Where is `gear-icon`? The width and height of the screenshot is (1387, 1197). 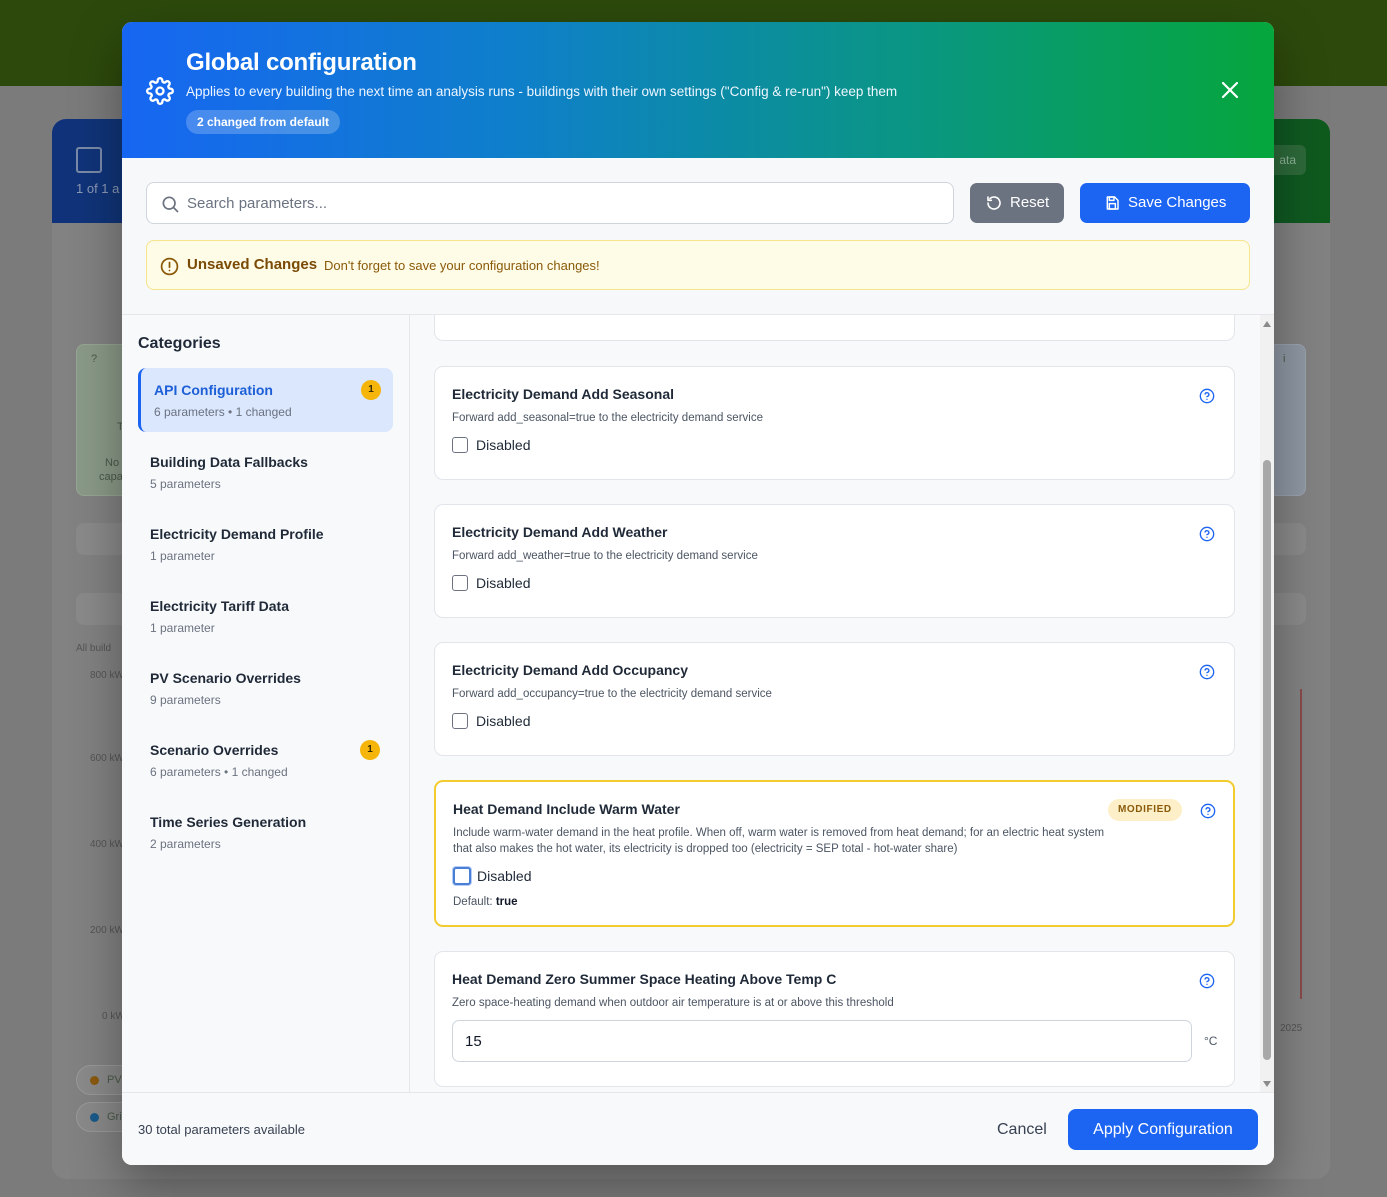
gear-icon is located at coordinates (160, 91).